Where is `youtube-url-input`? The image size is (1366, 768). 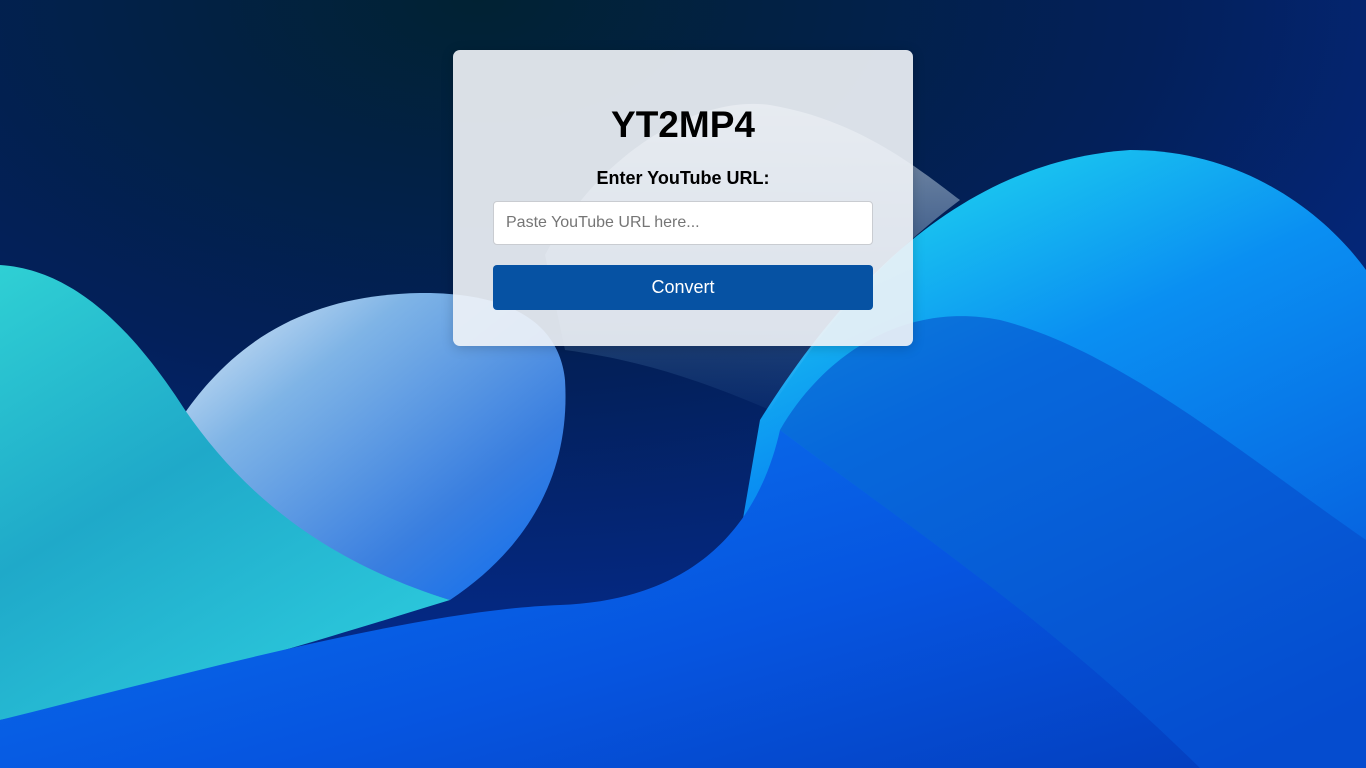 youtube-url-input is located at coordinates (683, 223).